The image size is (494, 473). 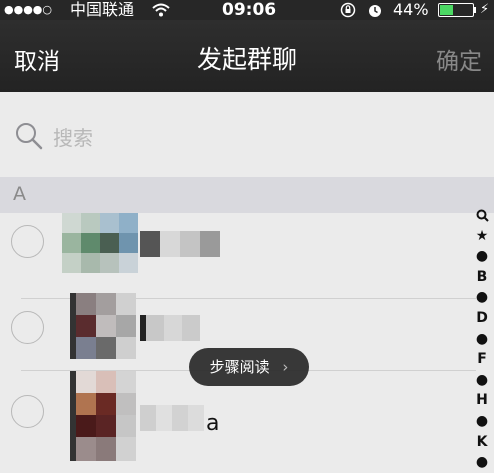 I want to click on index-letter: H, so click(x=482, y=400).